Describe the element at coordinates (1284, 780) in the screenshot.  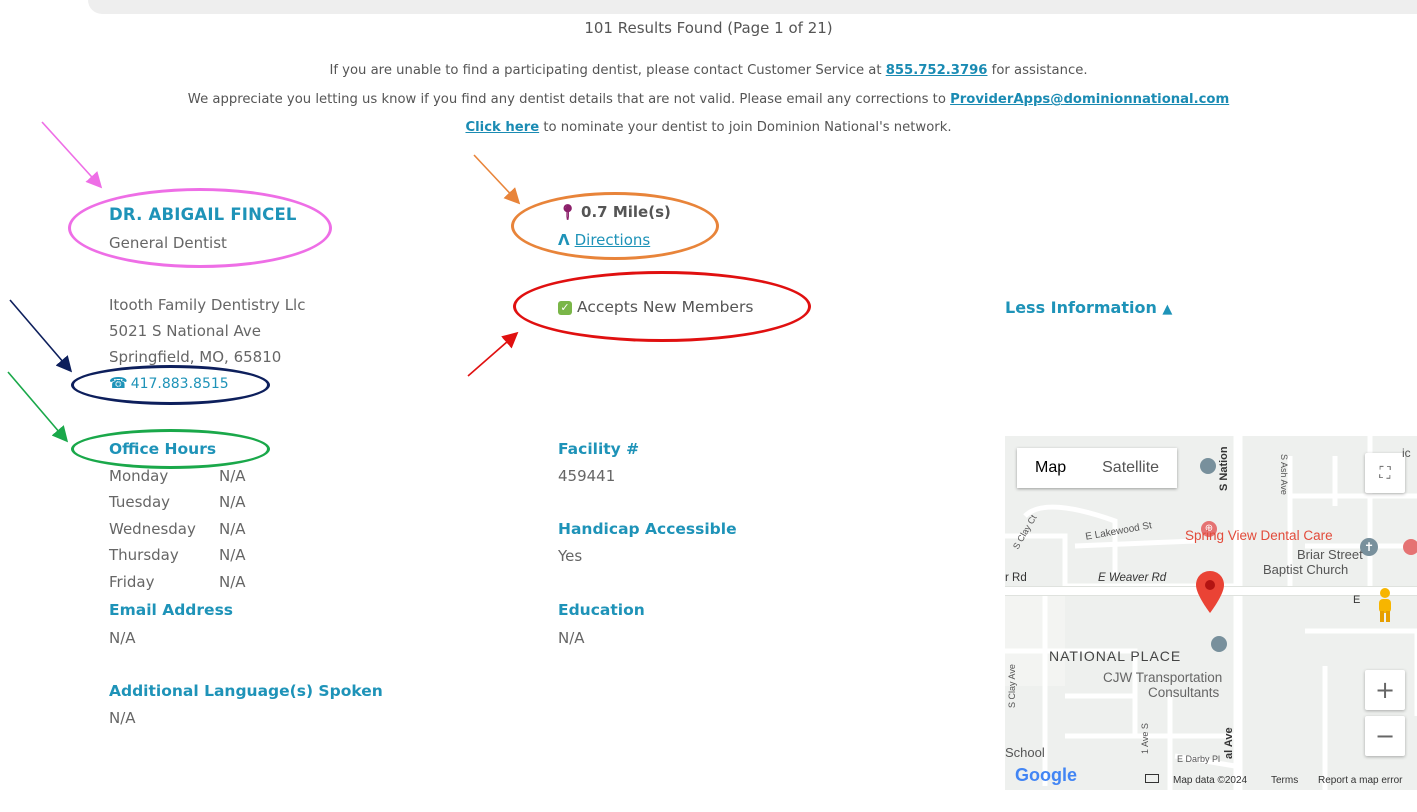
I see `terms-link: Terms` at that location.